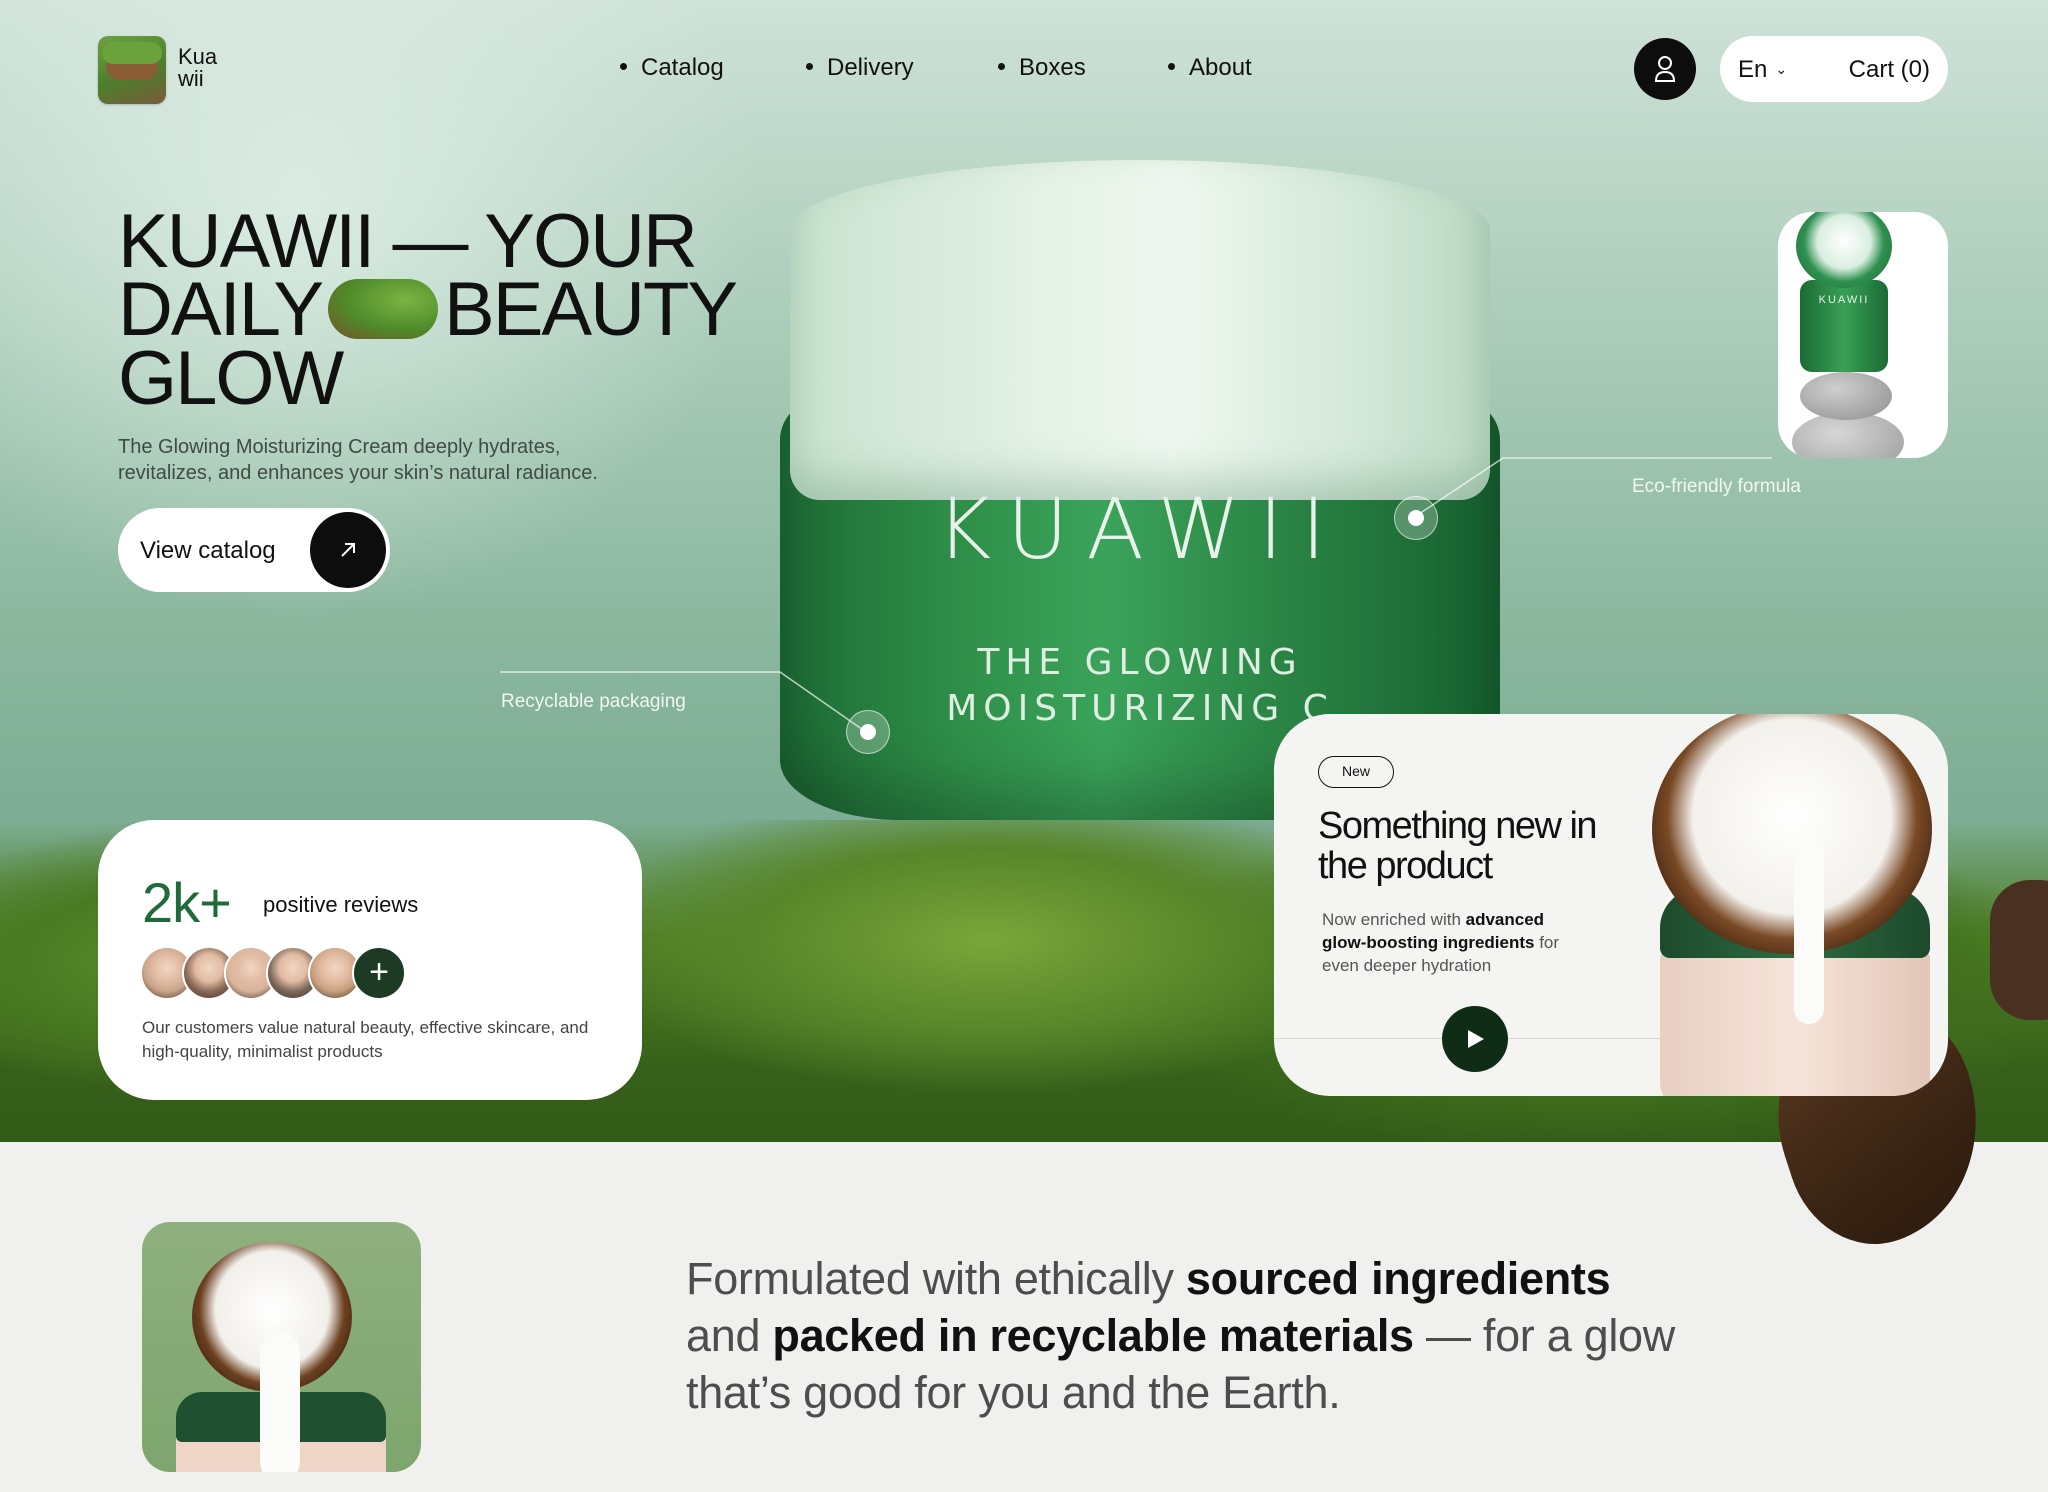 The height and width of the screenshot is (1492, 2048). What do you see at coordinates (197, 68) in the screenshot?
I see `logo-text: Kua wii` at bounding box center [197, 68].